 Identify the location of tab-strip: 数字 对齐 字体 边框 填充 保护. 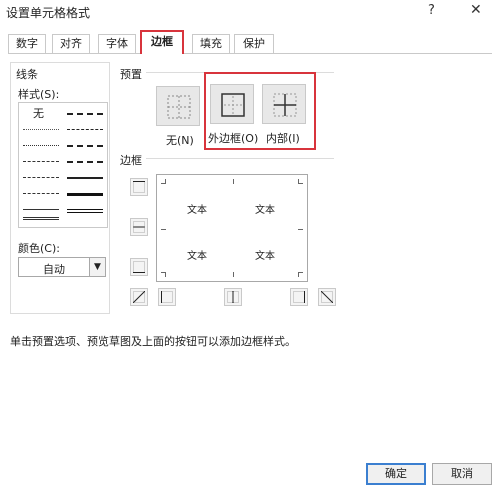
(248, 42).